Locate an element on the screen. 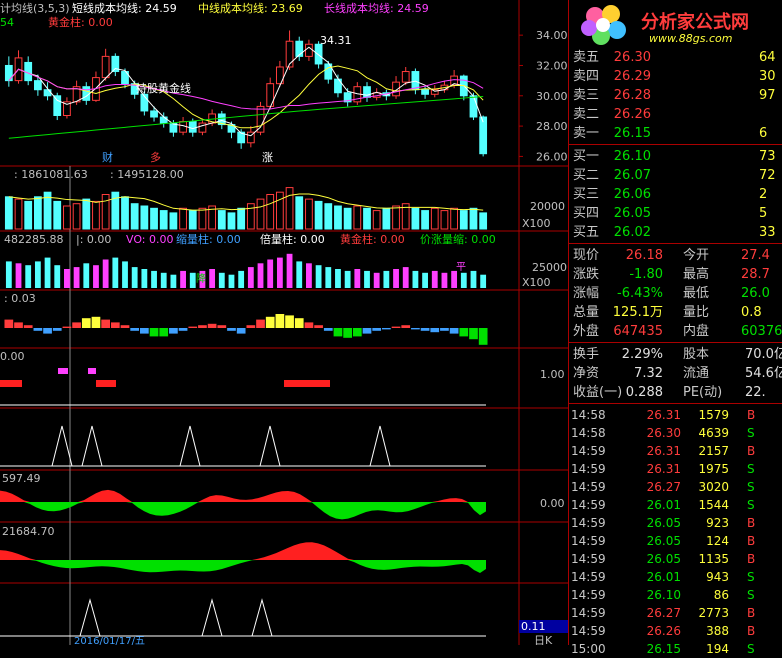 This screenshot has height=658, width=782. tick-row: 14:59 26.26 388 B is located at coordinates (675, 631).